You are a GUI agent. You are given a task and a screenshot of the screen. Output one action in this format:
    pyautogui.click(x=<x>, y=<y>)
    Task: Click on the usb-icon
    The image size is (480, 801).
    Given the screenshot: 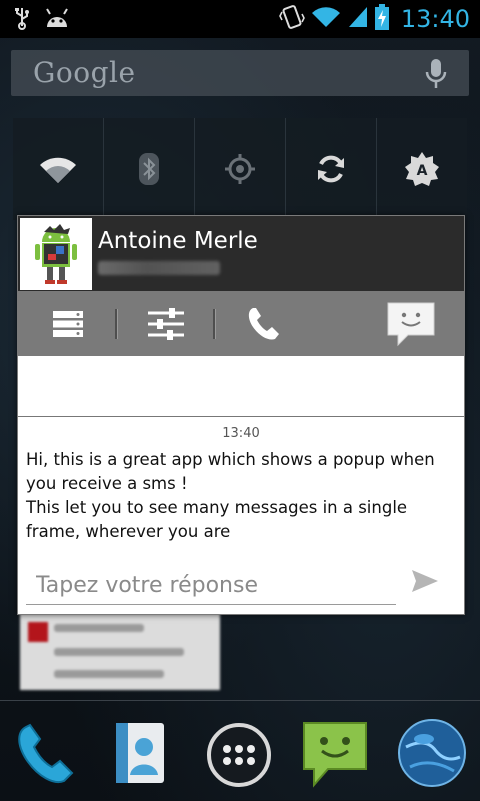 What is the action you would take?
    pyautogui.click(x=22, y=20)
    